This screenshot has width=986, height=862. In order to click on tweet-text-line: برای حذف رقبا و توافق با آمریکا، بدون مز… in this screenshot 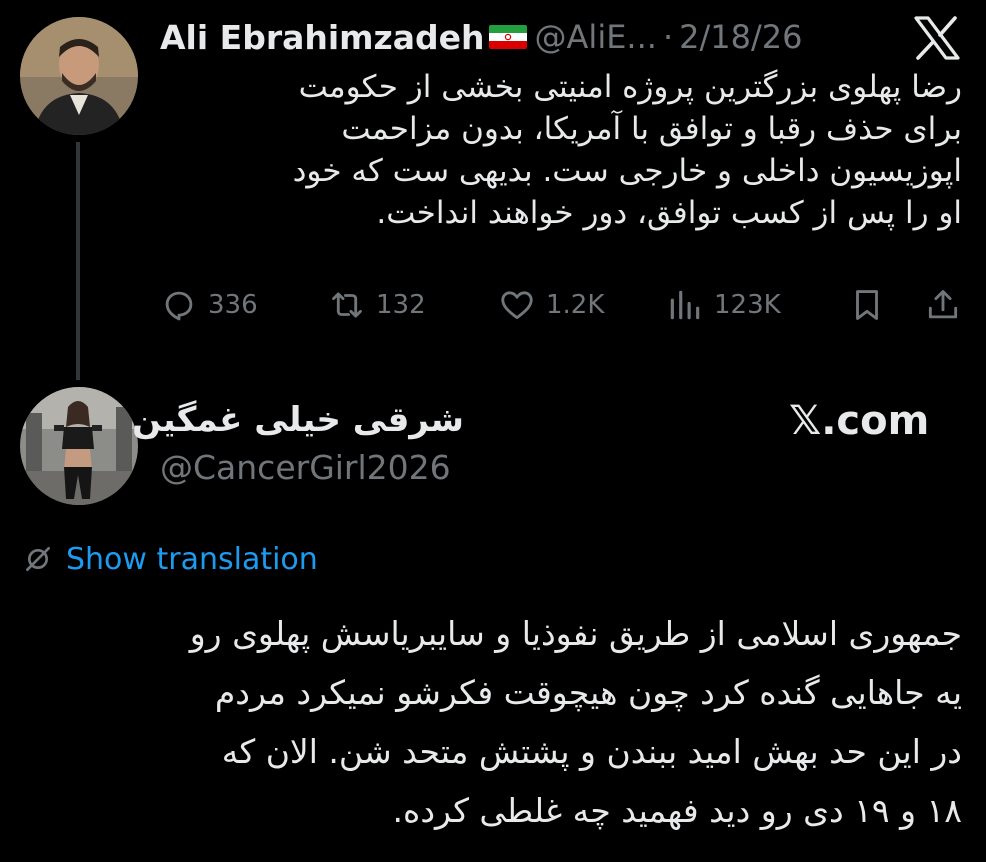, I will do `click(651, 129)`.